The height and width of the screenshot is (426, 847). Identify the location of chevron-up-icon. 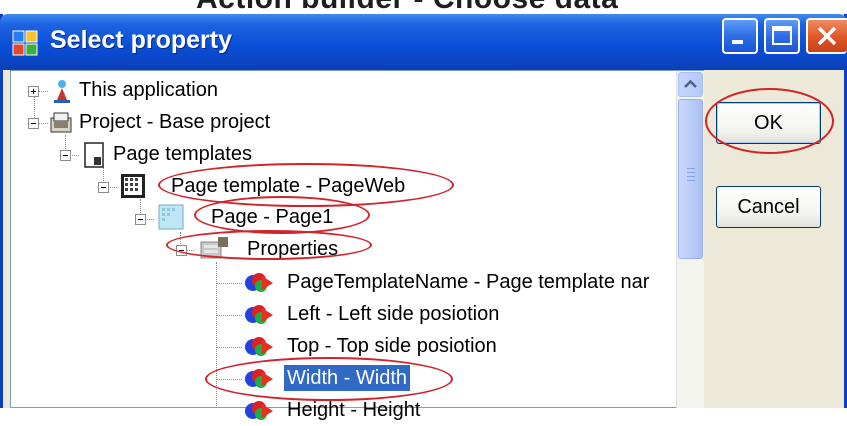
(690, 83).